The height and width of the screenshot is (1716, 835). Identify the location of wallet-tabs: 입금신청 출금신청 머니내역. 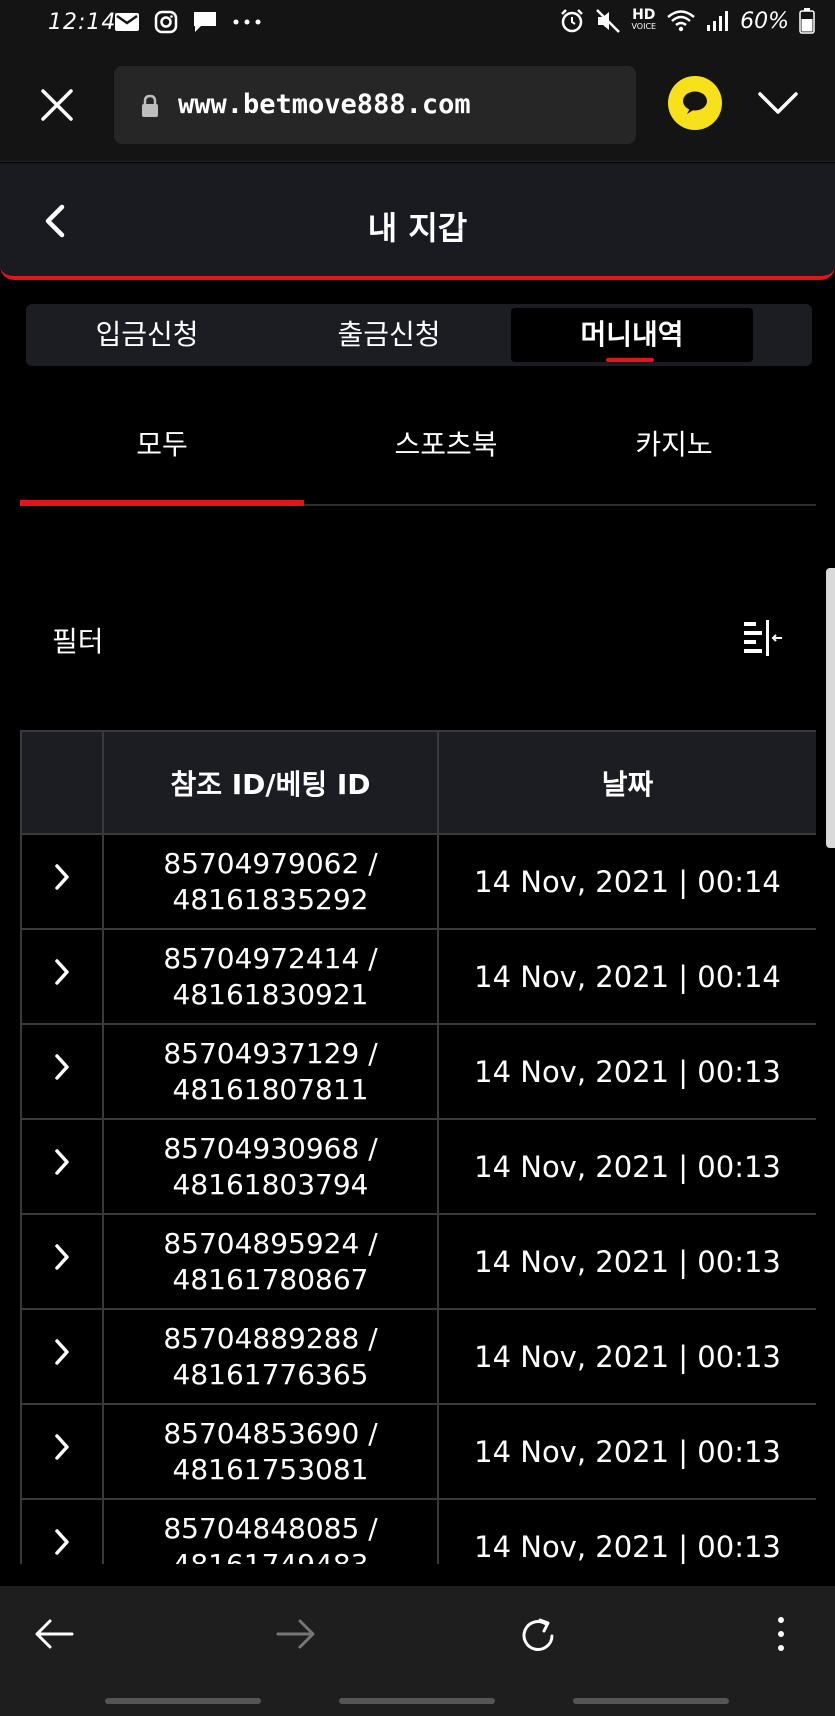
(419, 335).